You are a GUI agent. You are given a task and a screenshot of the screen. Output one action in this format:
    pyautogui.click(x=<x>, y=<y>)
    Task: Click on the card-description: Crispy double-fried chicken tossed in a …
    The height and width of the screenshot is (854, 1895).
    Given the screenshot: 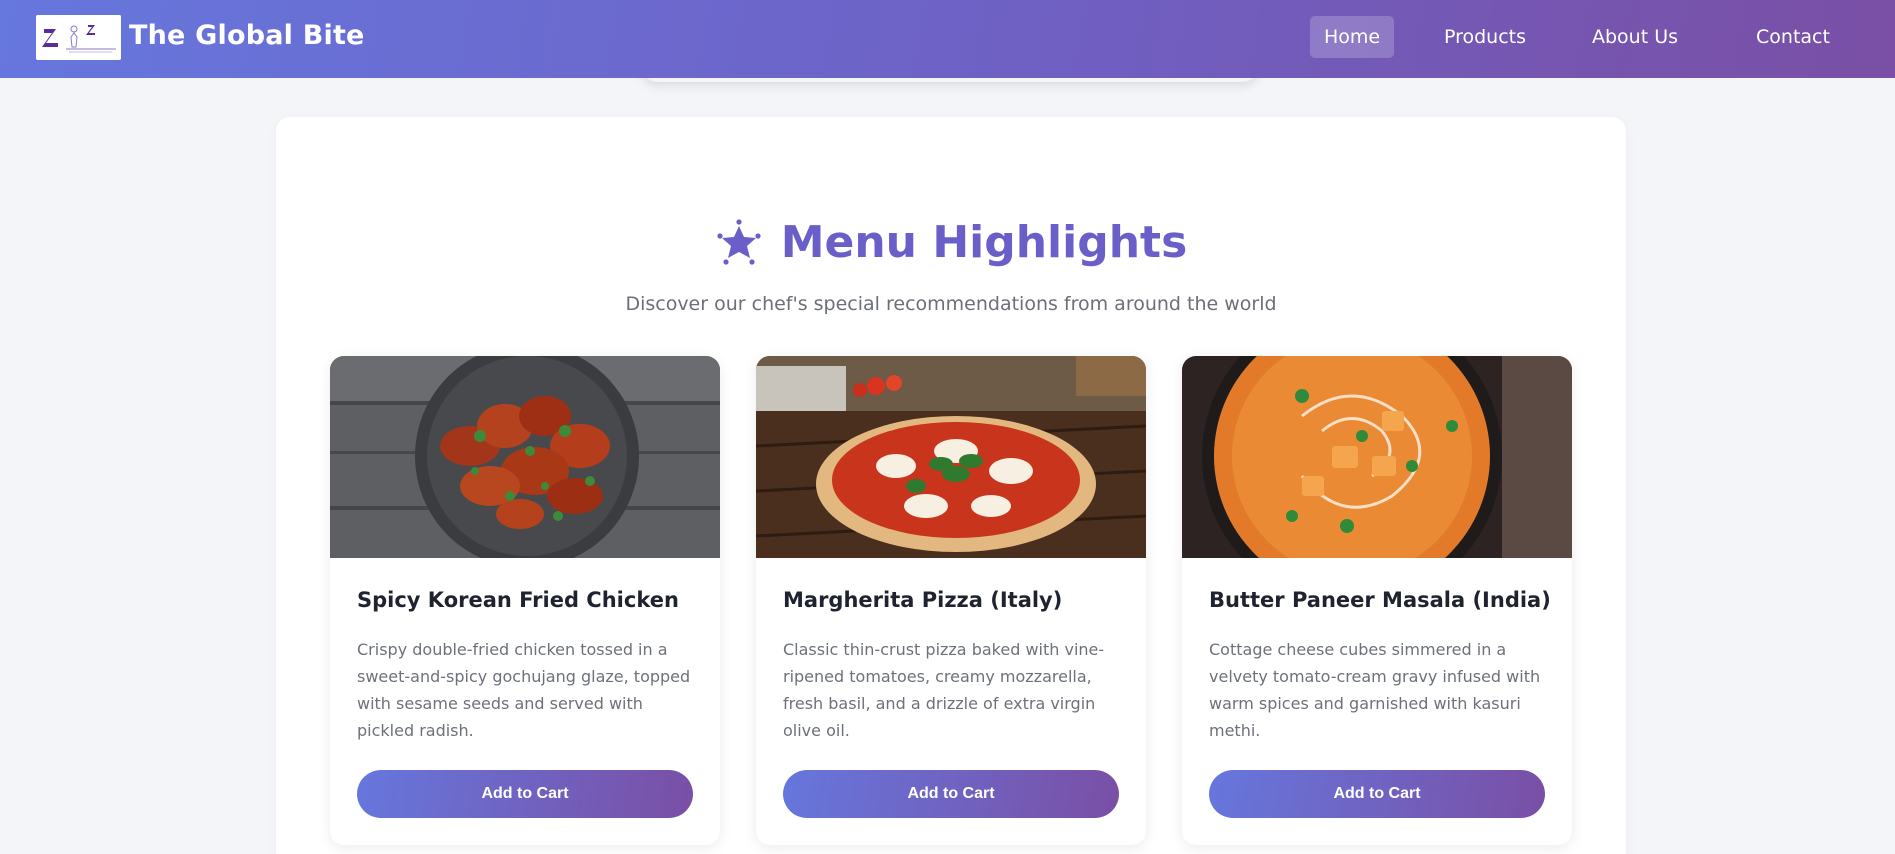 What is the action you would take?
    pyautogui.click(x=524, y=690)
    